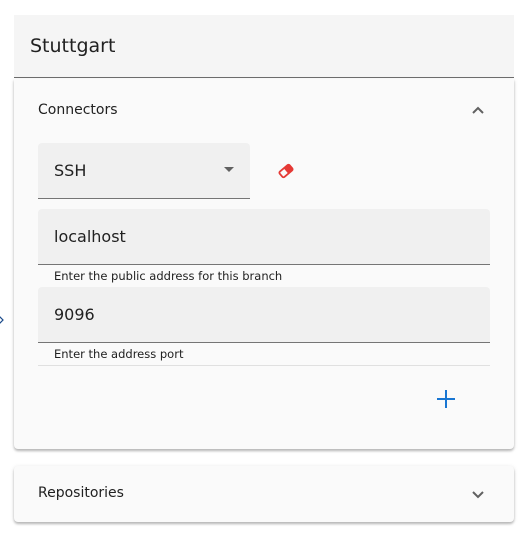  I want to click on eraser-icon, so click(286, 171).